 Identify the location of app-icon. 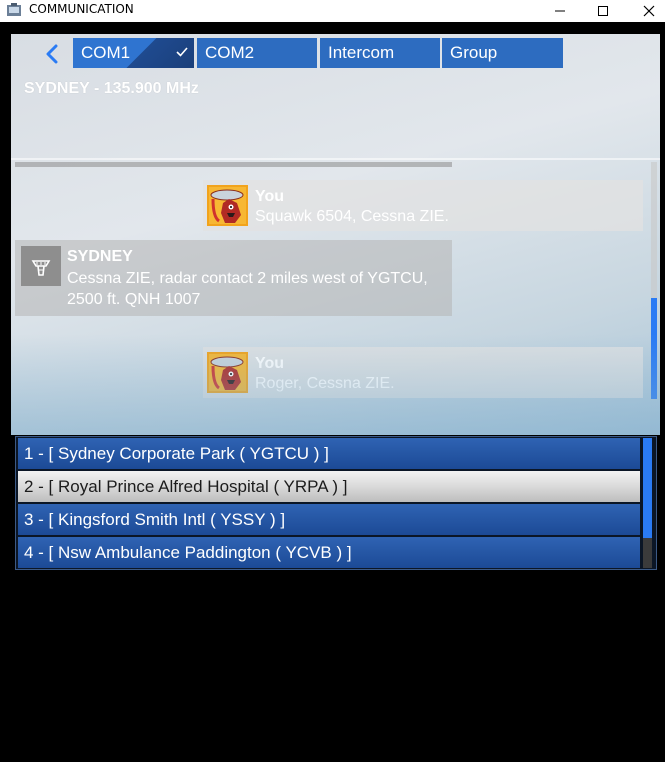
(14, 10).